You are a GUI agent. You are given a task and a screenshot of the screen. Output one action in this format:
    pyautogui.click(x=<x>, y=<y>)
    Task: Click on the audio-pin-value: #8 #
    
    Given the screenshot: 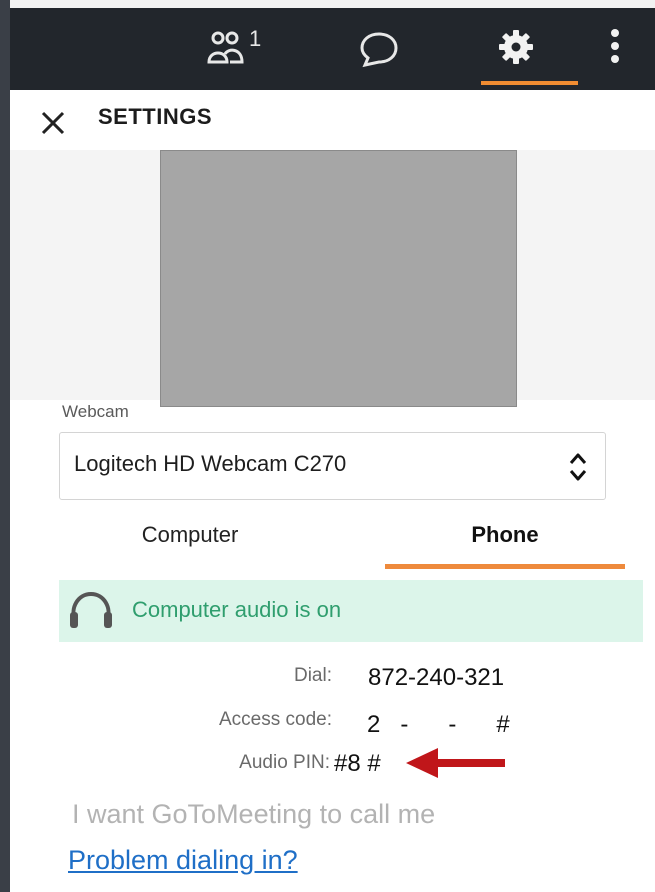 What is the action you would take?
    pyautogui.click(x=357, y=764)
    